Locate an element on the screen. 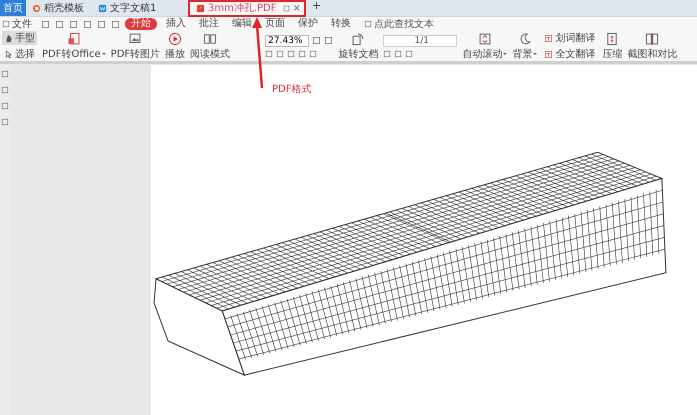 This screenshot has width=697, height=415. toolbar-button: 选择 is located at coordinates (19, 54).